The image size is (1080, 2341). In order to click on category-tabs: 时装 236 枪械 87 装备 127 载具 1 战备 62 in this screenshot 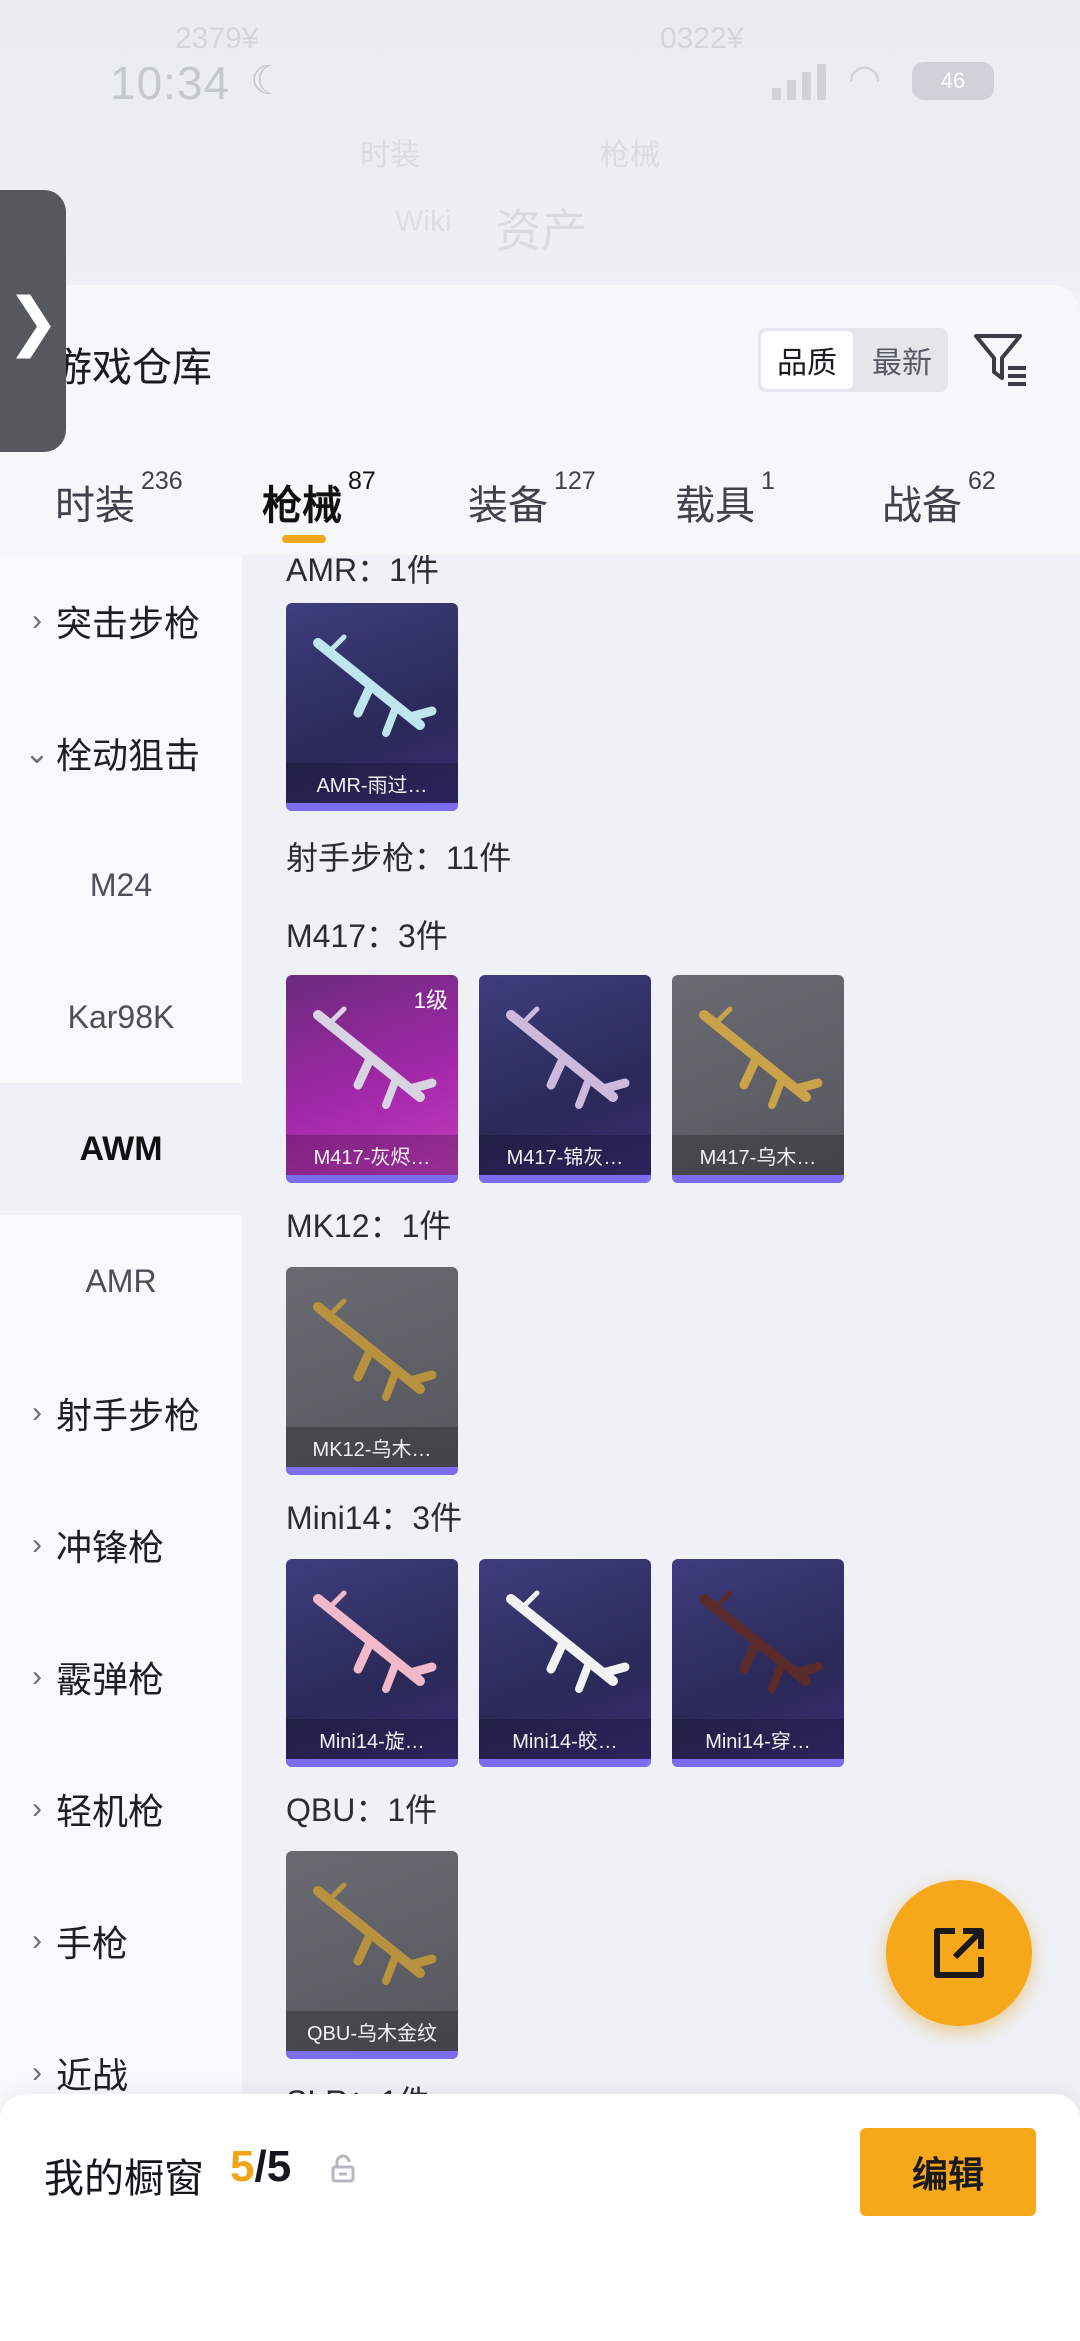, I will do `click(540, 505)`.